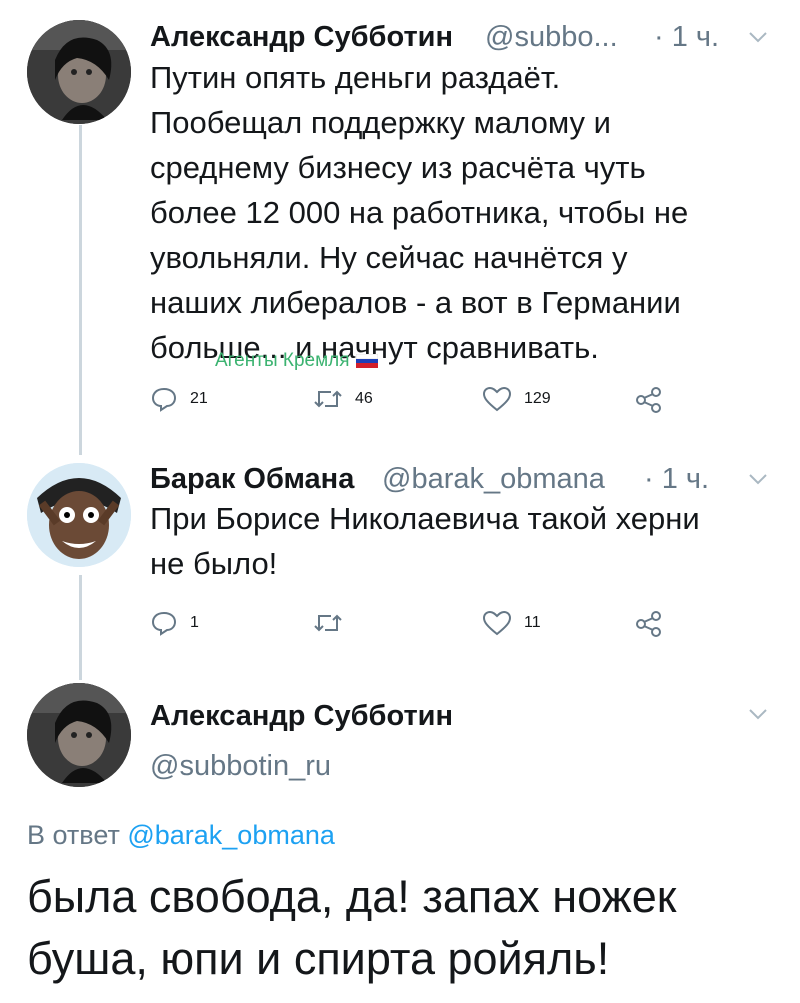  What do you see at coordinates (537, 398) in the screenshot?
I see `like-count: 129` at bounding box center [537, 398].